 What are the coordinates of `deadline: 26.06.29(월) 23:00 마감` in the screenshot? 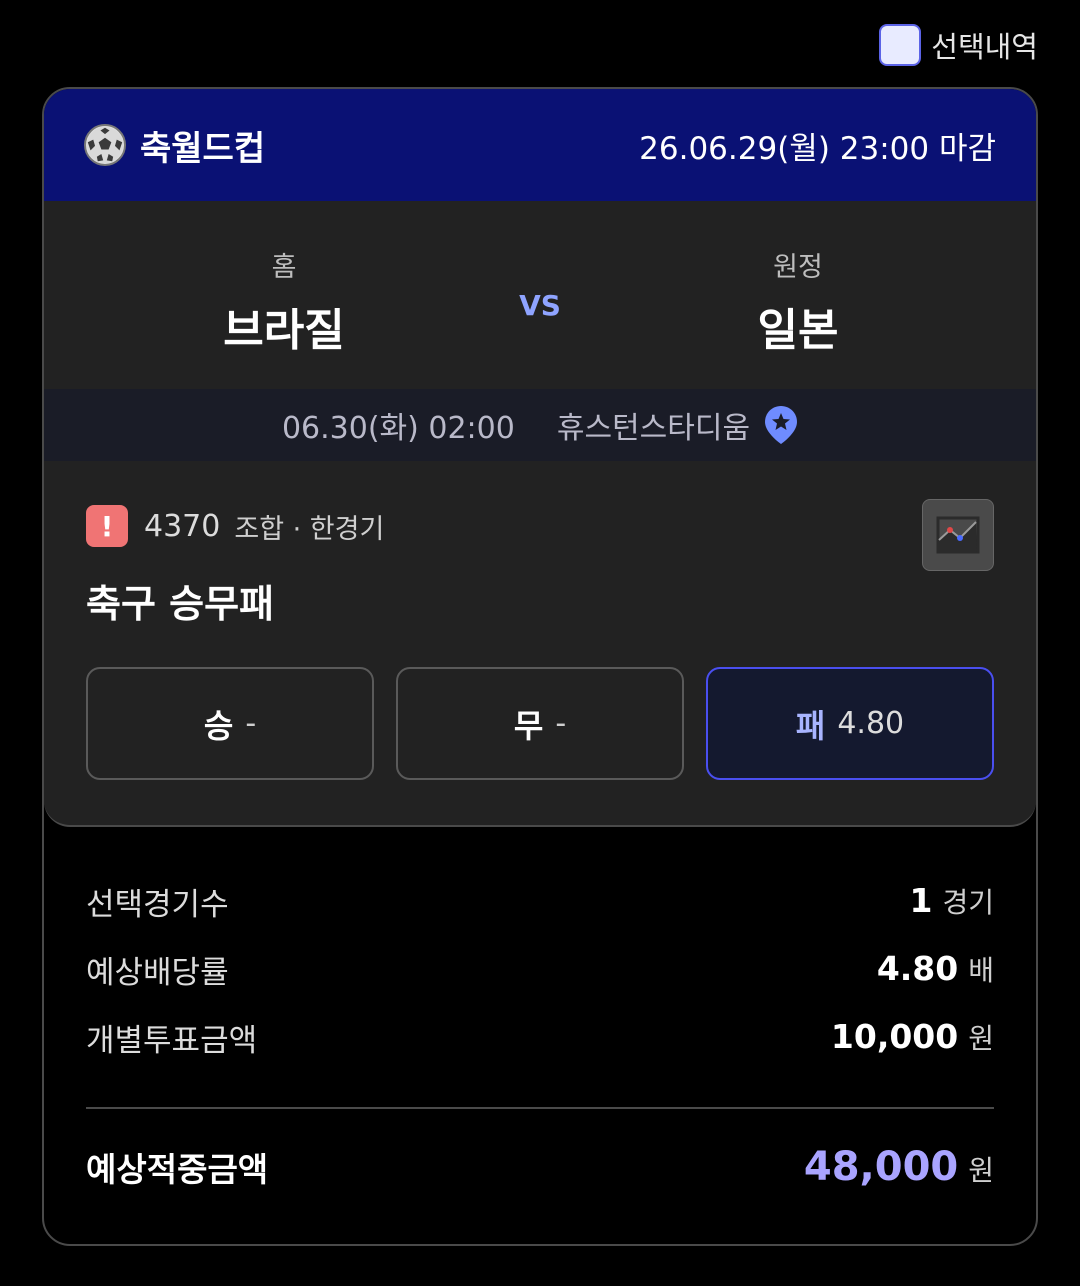 It's located at (817, 148).